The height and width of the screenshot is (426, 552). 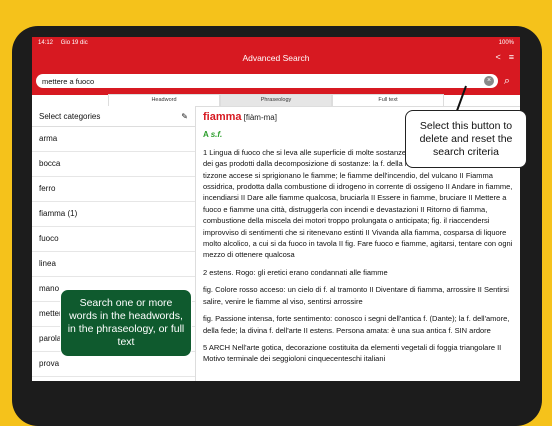 I want to click on sidebar-item-arma: arma, so click(x=113, y=139).